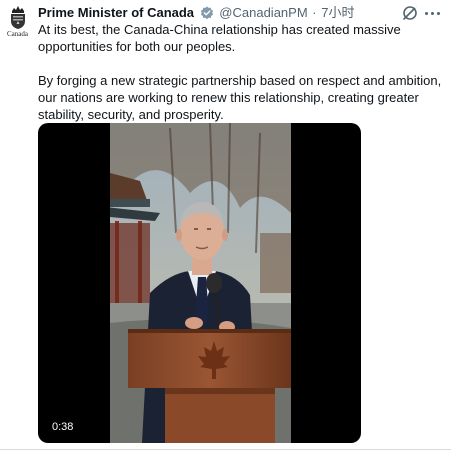 Image resolution: width=451 pixels, height=454 pixels. I want to click on grok-icon, so click(410, 13).